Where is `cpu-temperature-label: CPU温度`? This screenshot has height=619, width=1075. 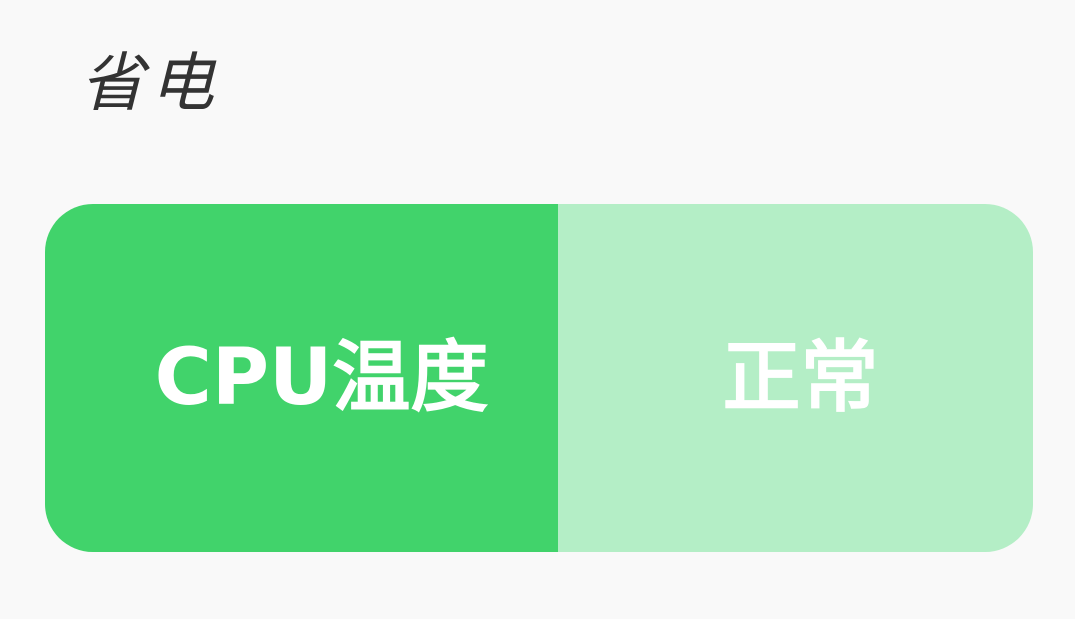 cpu-temperature-label: CPU温度 is located at coordinates (321, 378).